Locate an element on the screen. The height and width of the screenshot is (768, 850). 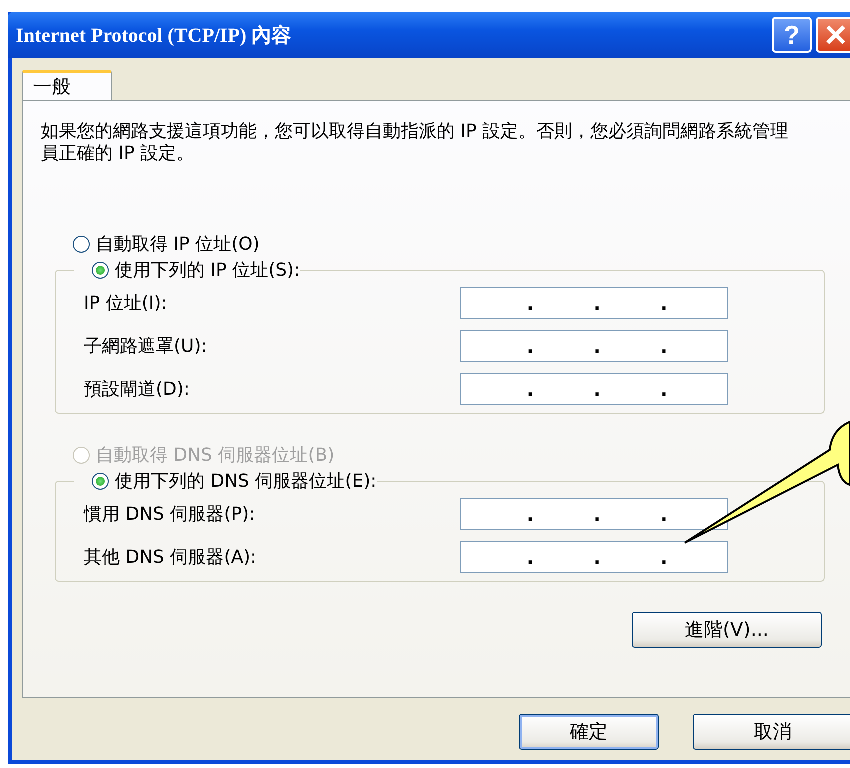
radio-option: 使用下列的 DNS 伺服器位址(E): is located at coordinates (234, 481).